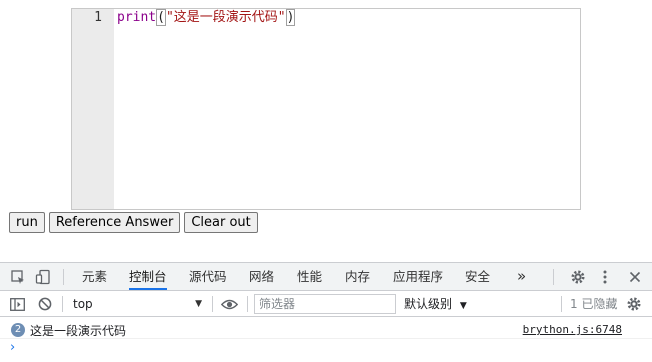  What do you see at coordinates (137, 17) in the screenshot?
I see `code-function: print` at bounding box center [137, 17].